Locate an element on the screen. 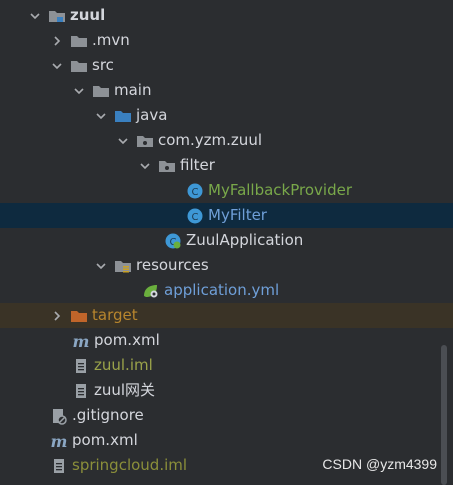 The height and width of the screenshot is (485, 453). tree-row-src: src is located at coordinates (226, 65).